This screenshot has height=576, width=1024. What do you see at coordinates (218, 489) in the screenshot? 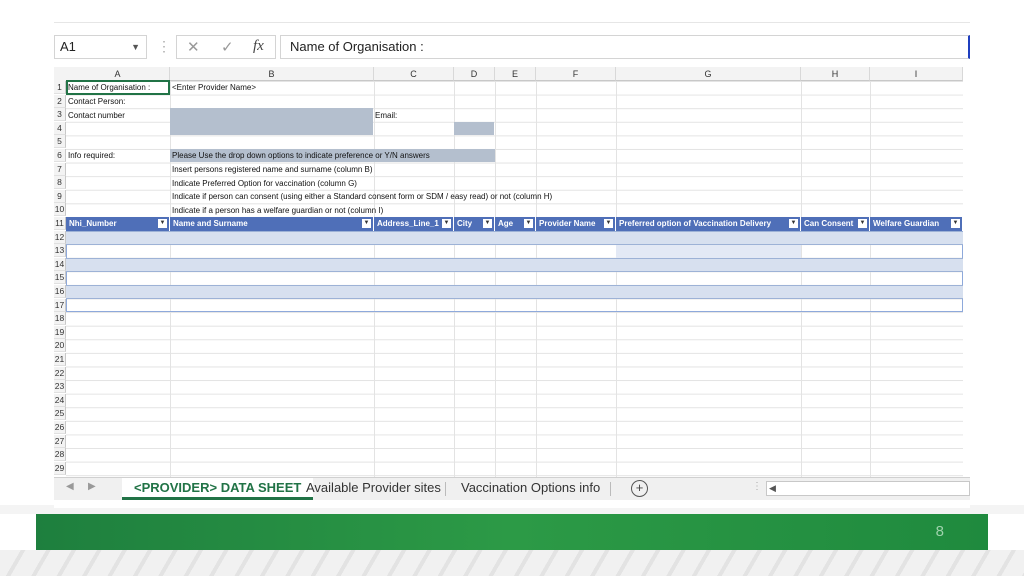
I see `sheet-tab-provider-data: <PROVIDER> DATA SHEET` at bounding box center [218, 489].